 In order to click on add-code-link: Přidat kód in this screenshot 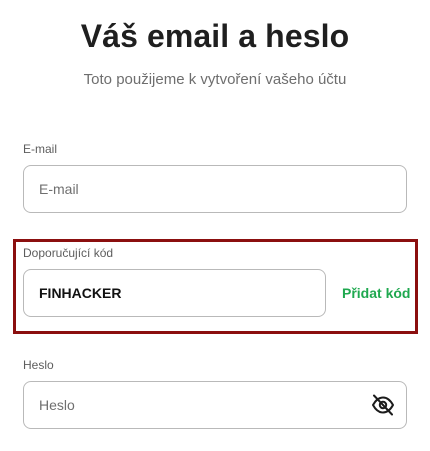, I will do `click(376, 293)`.